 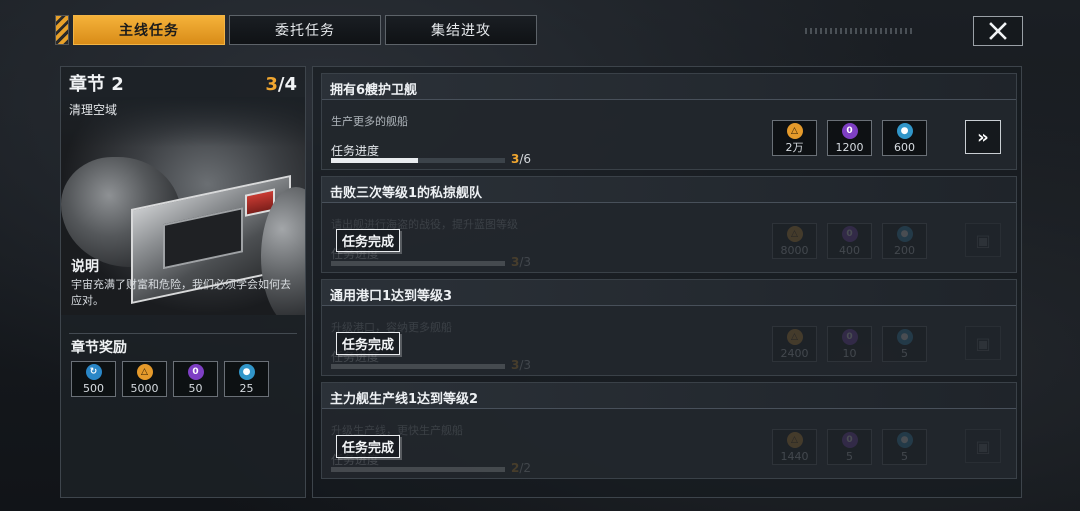 I want to click on chapter-subtitle: 清理空域, so click(x=93, y=110).